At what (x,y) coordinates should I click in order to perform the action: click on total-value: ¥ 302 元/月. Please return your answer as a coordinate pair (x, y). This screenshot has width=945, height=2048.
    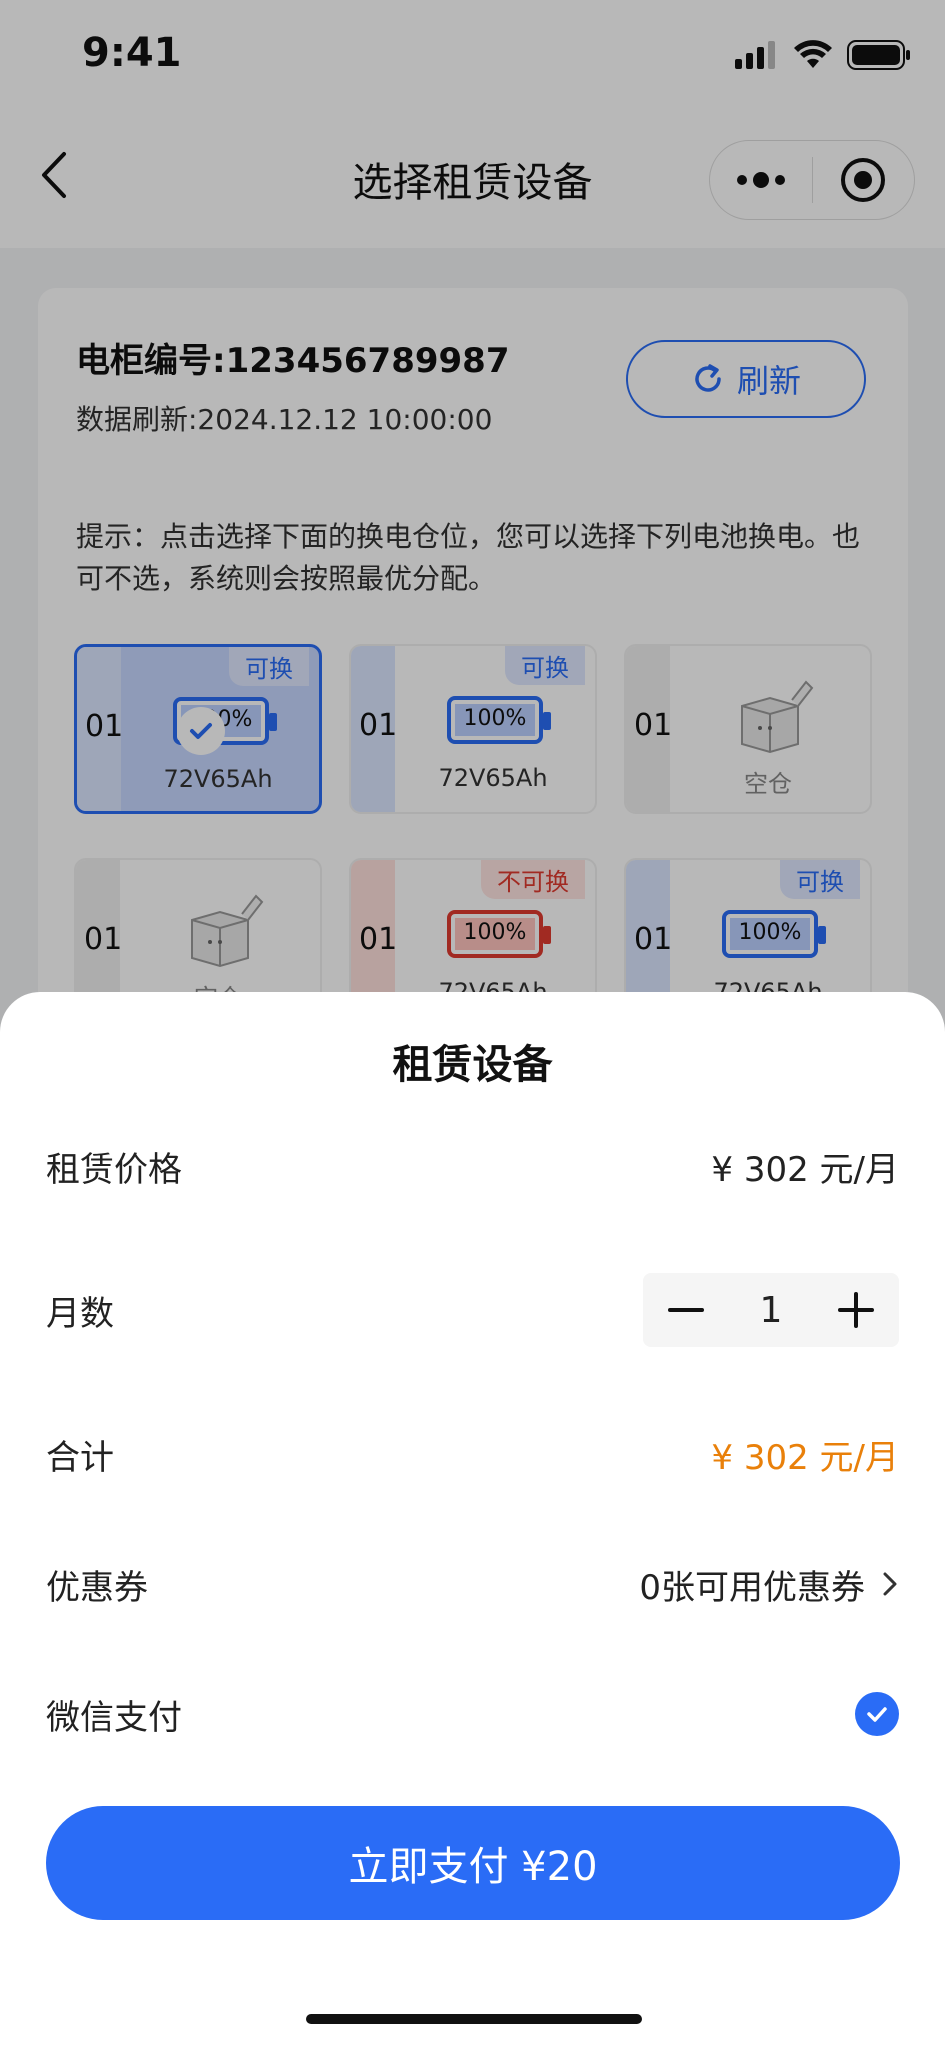
    Looking at the image, I should click on (805, 1457).